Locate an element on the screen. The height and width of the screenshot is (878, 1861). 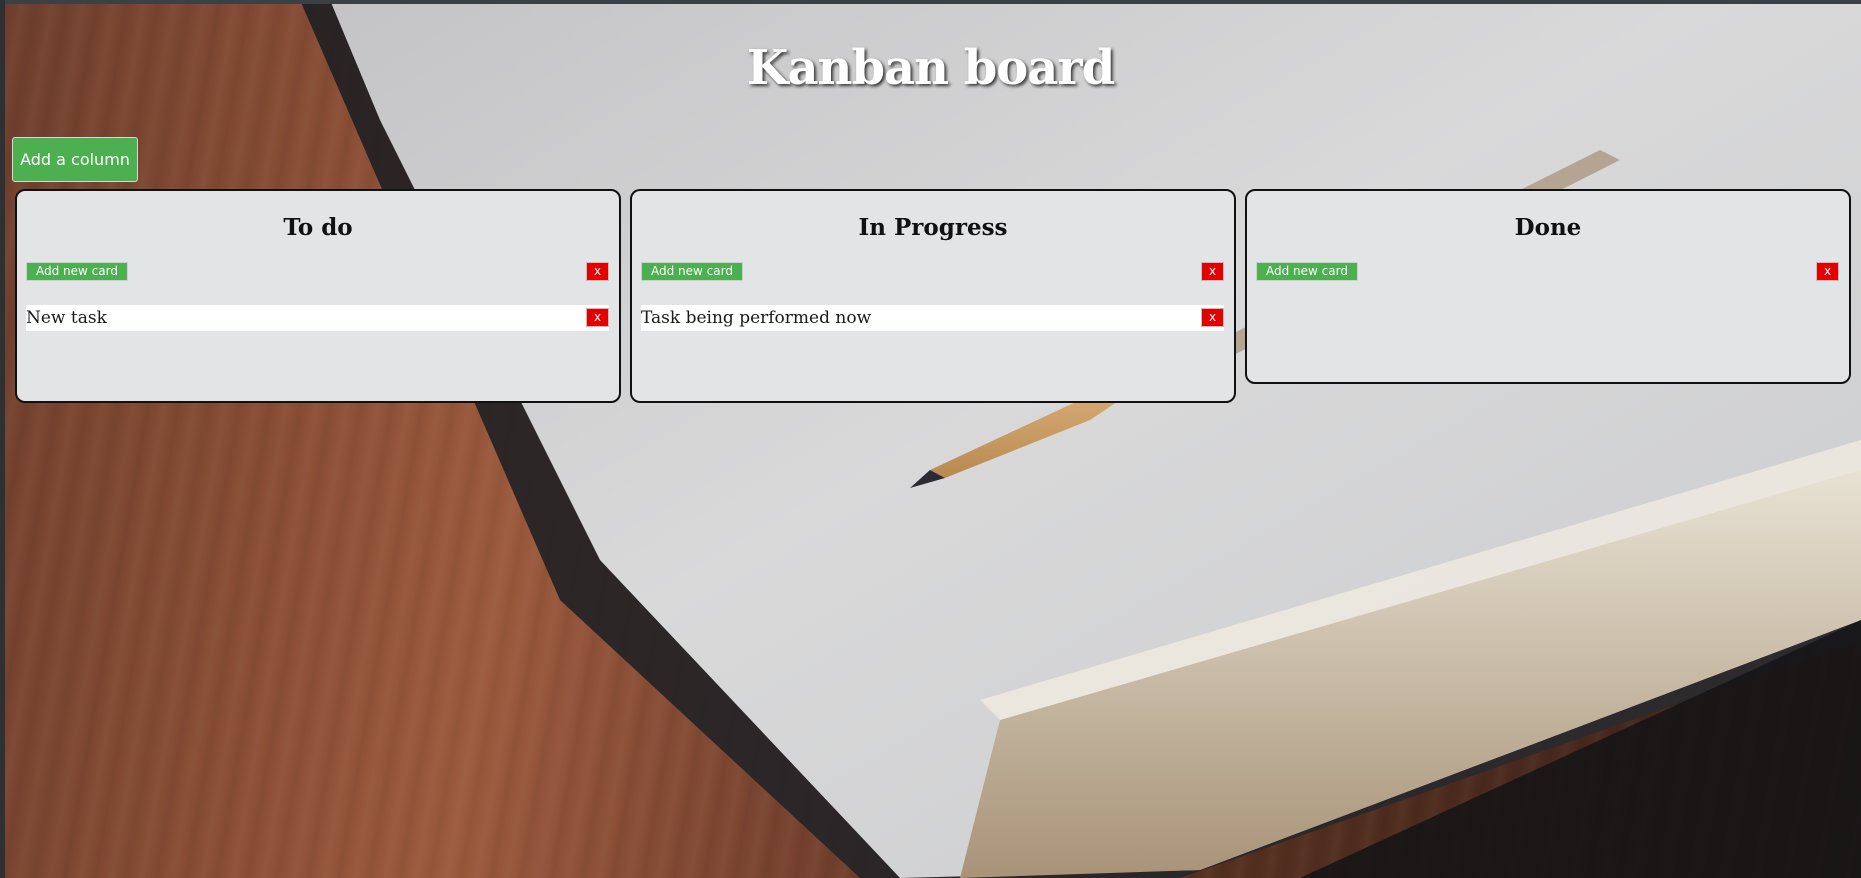
page-title: Kanban board is located at coordinates (931, 68).